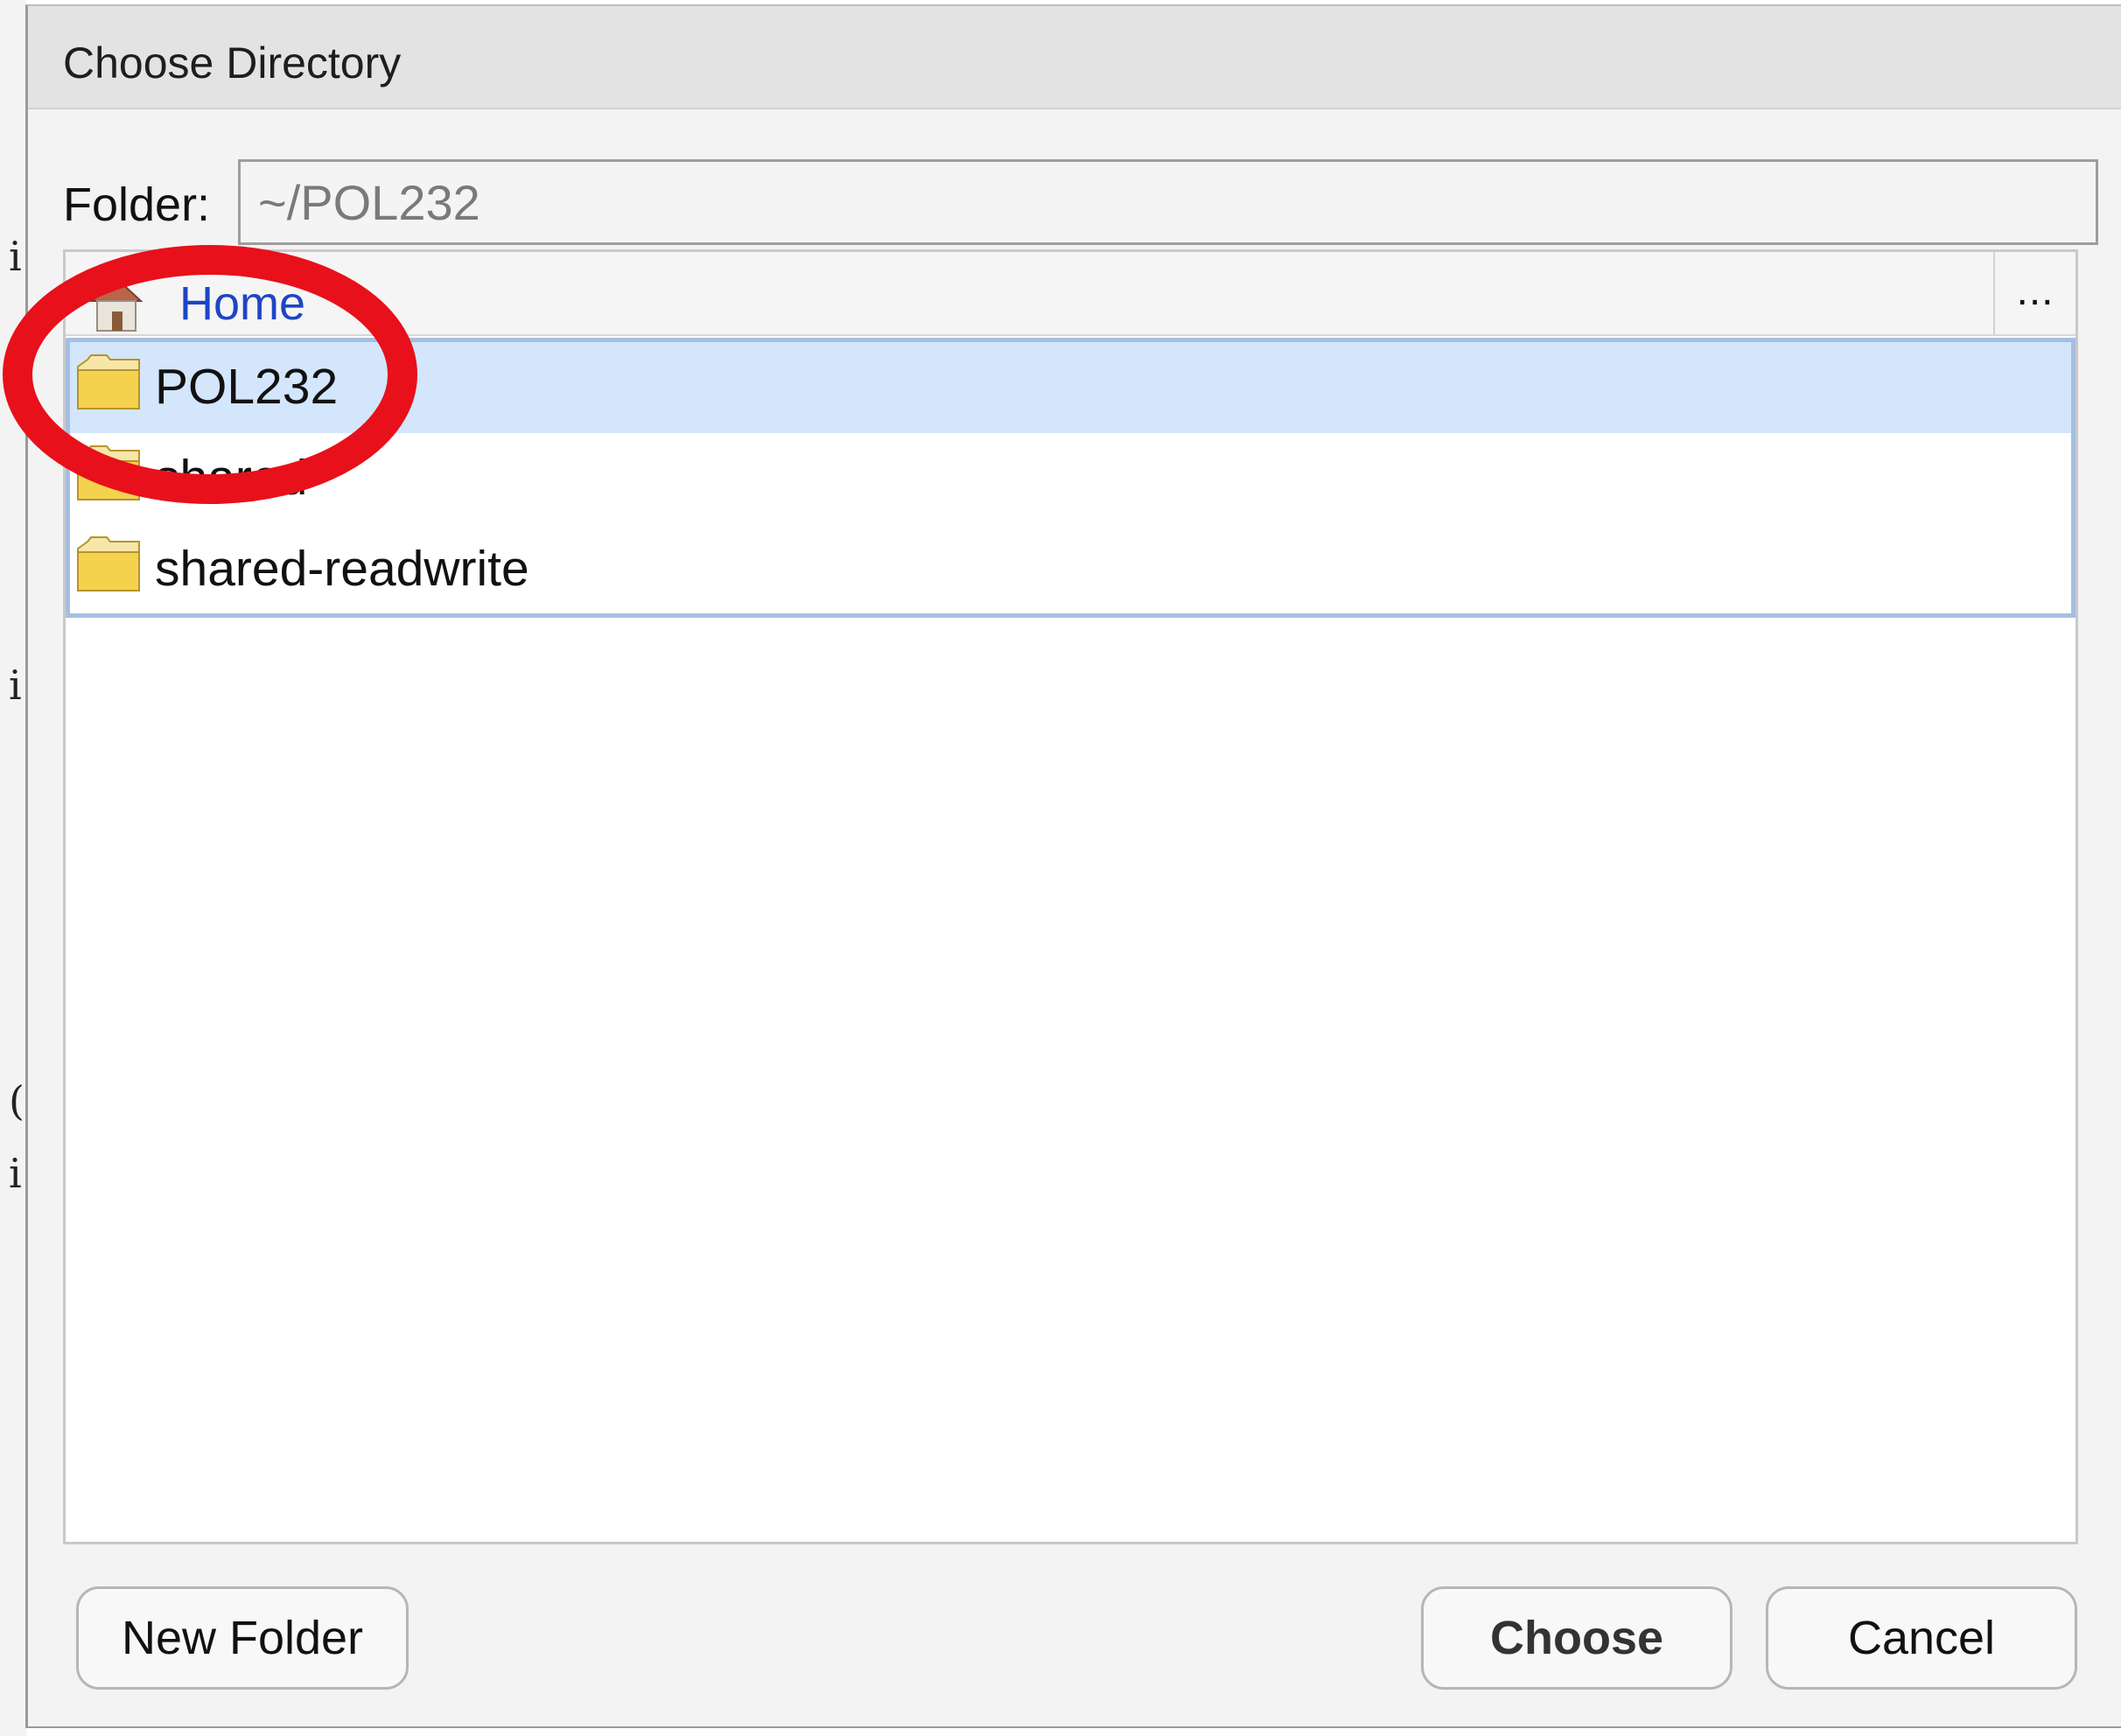 The height and width of the screenshot is (1736, 2121). I want to click on list-item: shared-readwrite, so click(1070, 569).